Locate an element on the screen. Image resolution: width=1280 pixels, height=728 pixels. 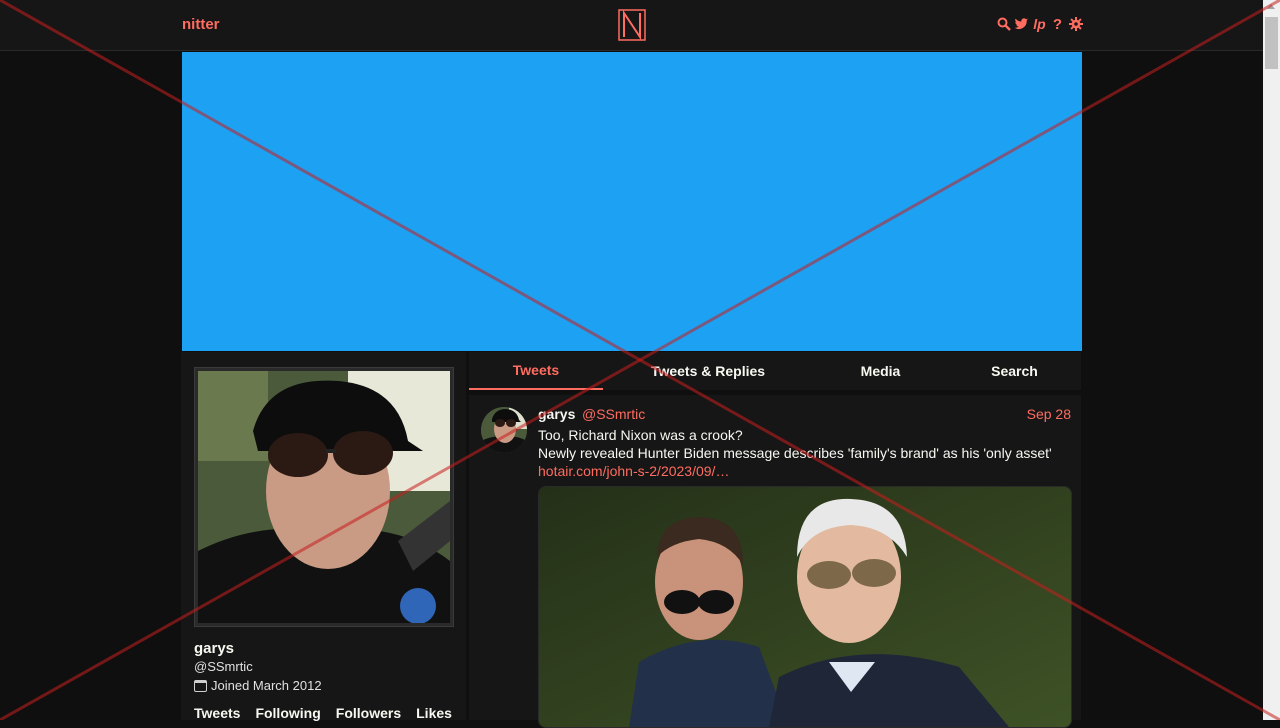
tweet-fullname: garys is located at coordinates (556, 414).